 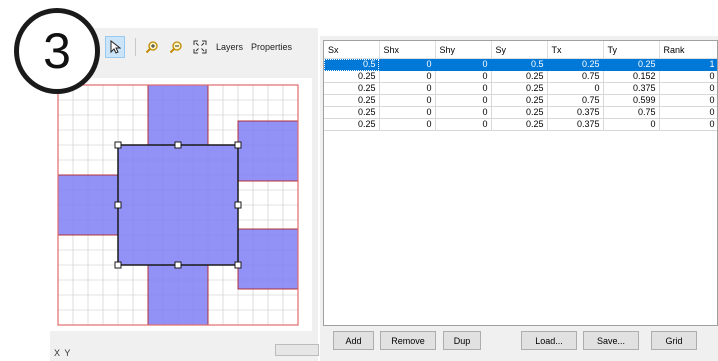 I want to click on column-header-sx: Sx, so click(x=352, y=50).